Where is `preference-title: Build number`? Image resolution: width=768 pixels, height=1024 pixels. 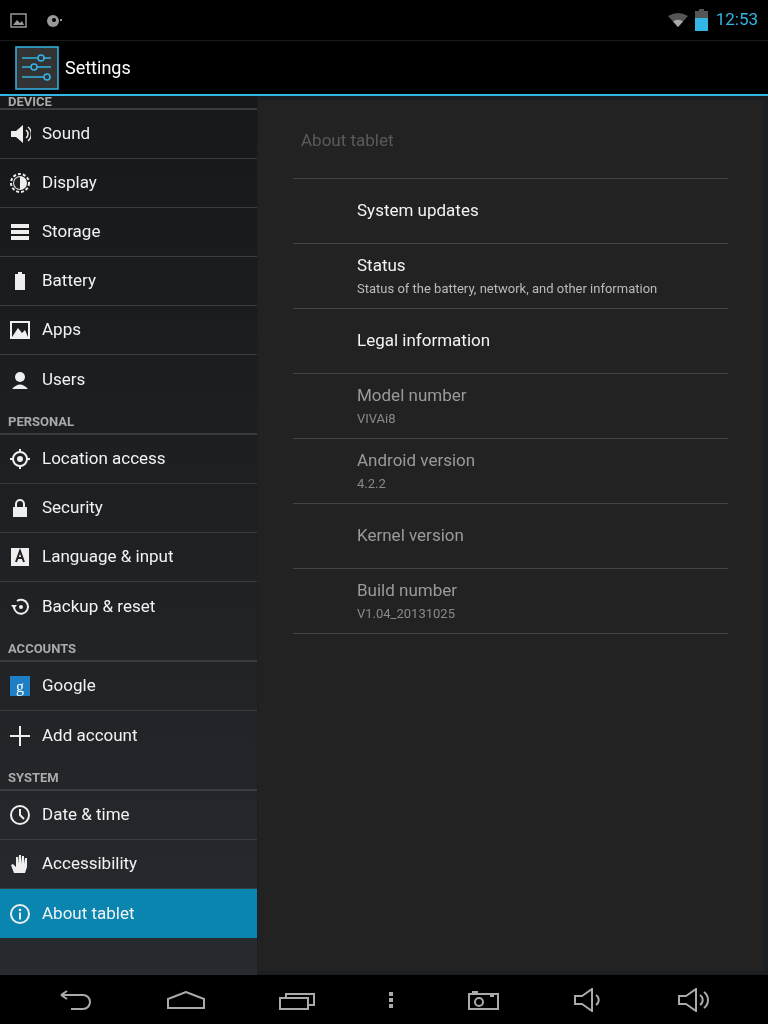
preference-title: Build number is located at coordinates (408, 590).